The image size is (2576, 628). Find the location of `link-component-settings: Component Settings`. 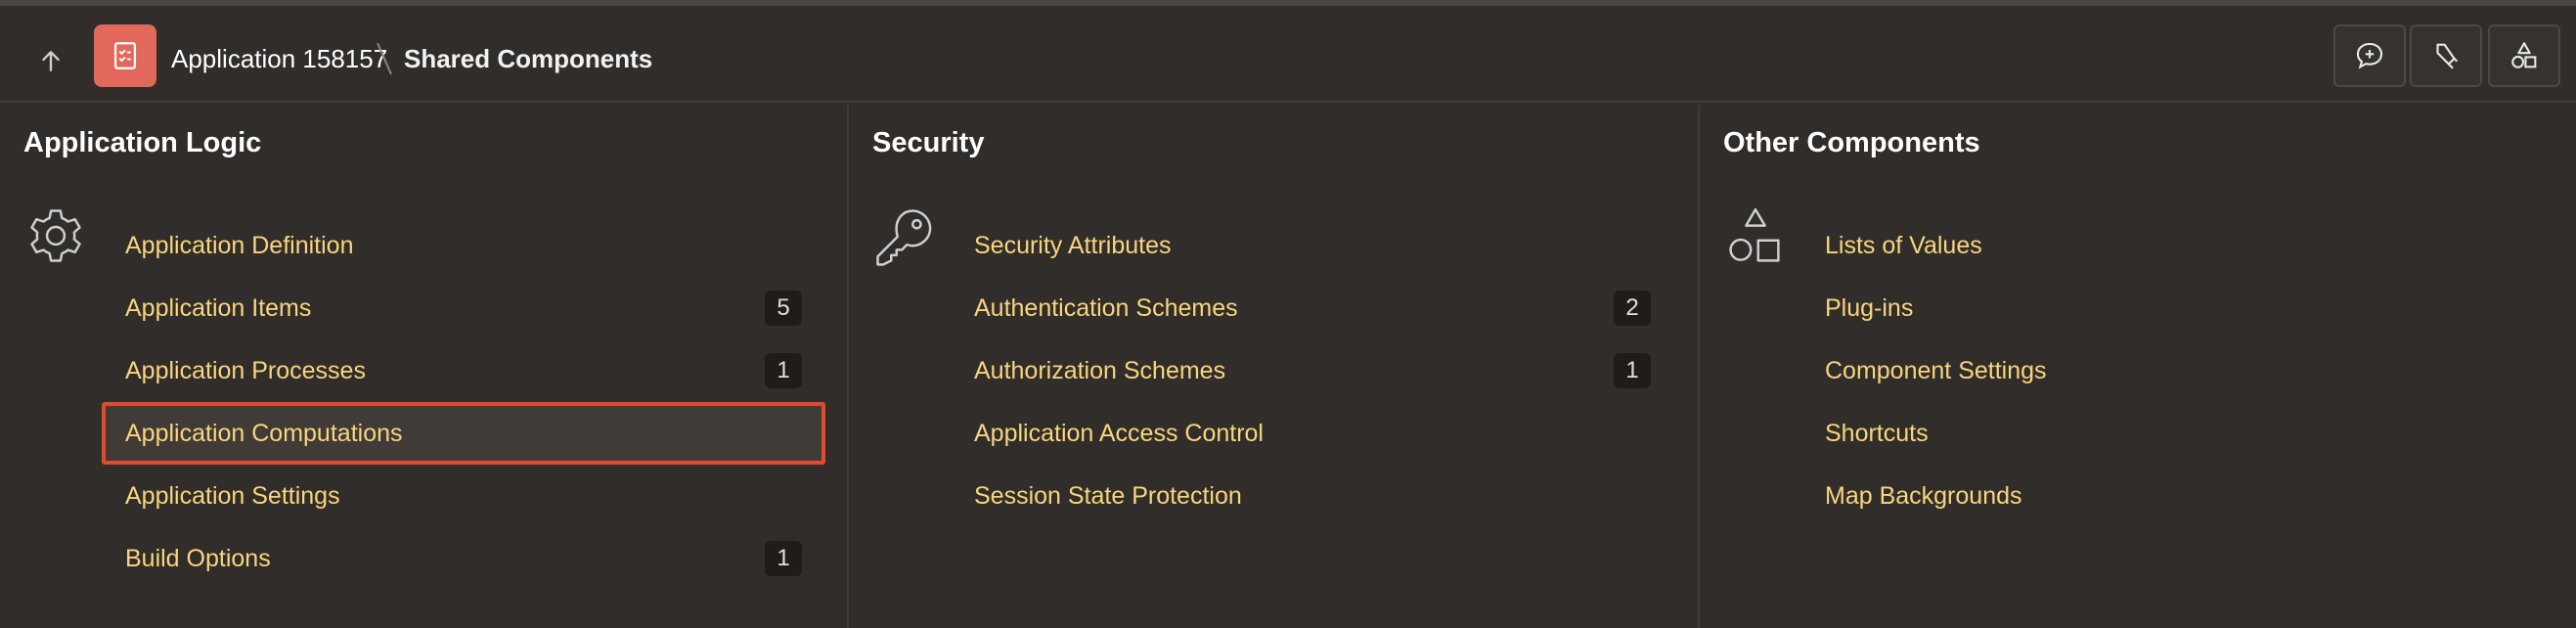

link-component-settings: Component Settings is located at coordinates (2163, 371).